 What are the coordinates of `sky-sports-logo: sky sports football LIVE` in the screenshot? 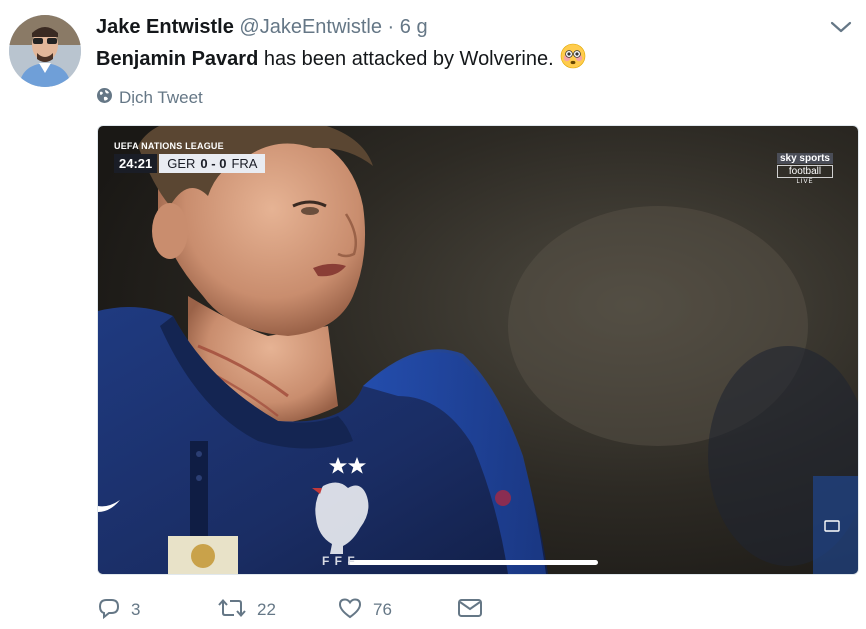 It's located at (804, 169).